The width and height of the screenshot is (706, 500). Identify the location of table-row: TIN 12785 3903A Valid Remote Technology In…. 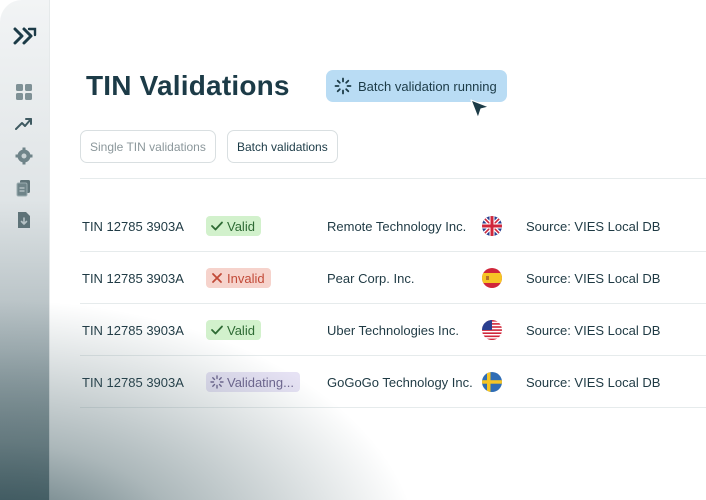
(393, 226).